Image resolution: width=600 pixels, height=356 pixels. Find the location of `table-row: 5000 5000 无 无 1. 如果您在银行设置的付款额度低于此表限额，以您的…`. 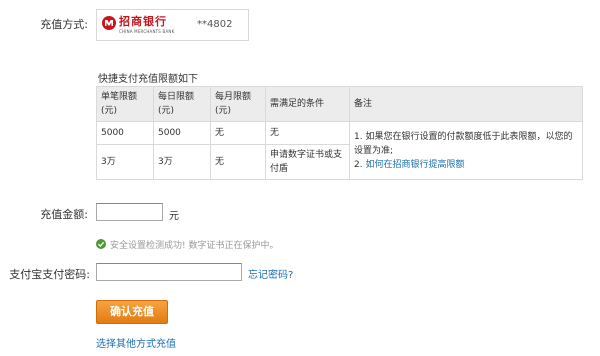

table-row: 5000 5000 无 无 1. 如果您在银行设置的付款额度低于此表限额，以您的… is located at coordinates (339, 150).